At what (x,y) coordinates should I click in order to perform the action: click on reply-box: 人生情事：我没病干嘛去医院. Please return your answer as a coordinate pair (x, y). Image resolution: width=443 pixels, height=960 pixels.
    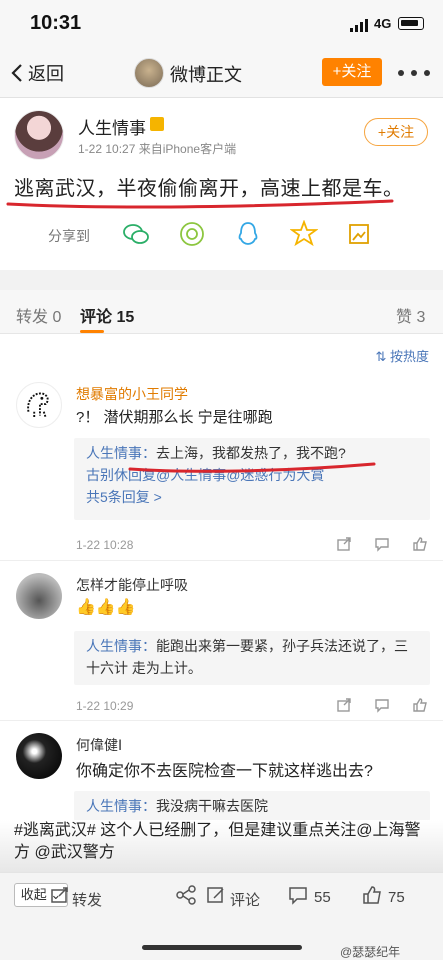
    Looking at the image, I should click on (252, 806).